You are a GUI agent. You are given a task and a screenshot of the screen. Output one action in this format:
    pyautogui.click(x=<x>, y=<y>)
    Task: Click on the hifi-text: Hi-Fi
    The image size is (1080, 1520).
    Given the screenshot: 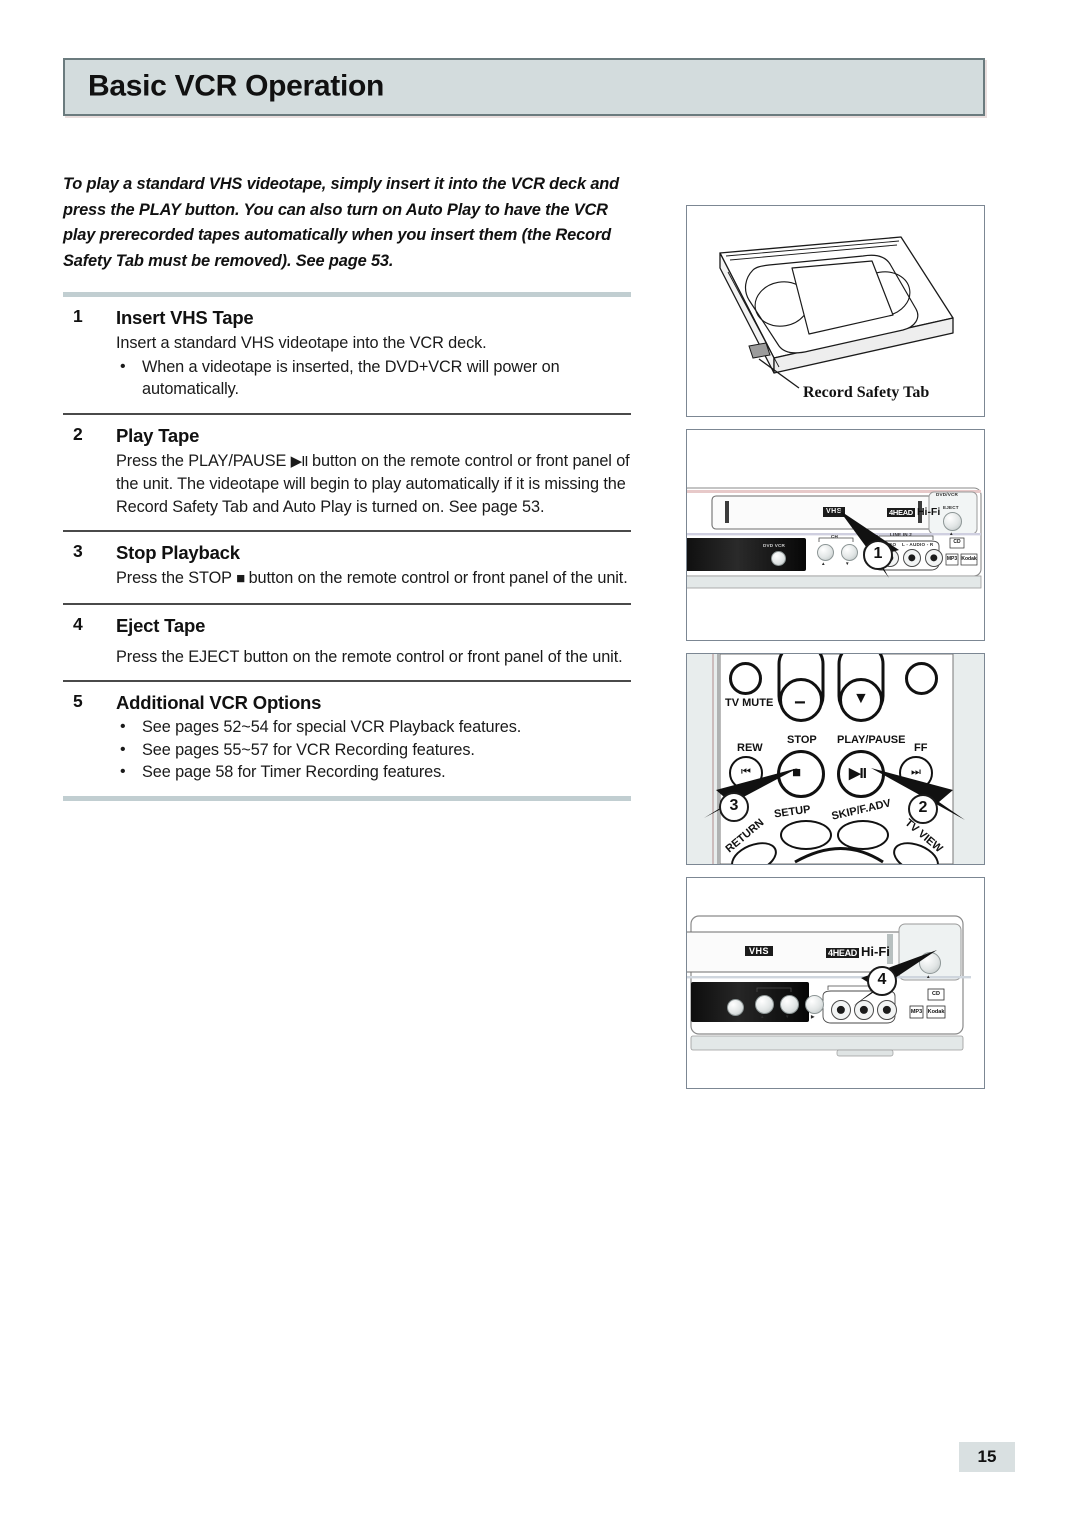 What is the action you would take?
    pyautogui.click(x=928, y=512)
    